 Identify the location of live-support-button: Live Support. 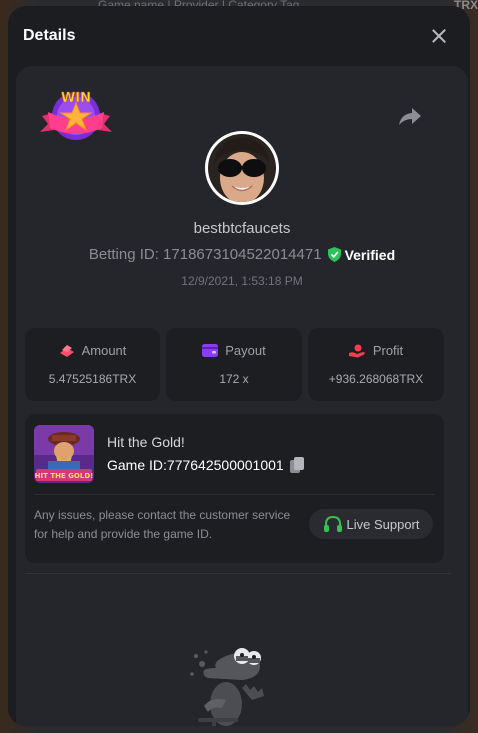
(371, 524).